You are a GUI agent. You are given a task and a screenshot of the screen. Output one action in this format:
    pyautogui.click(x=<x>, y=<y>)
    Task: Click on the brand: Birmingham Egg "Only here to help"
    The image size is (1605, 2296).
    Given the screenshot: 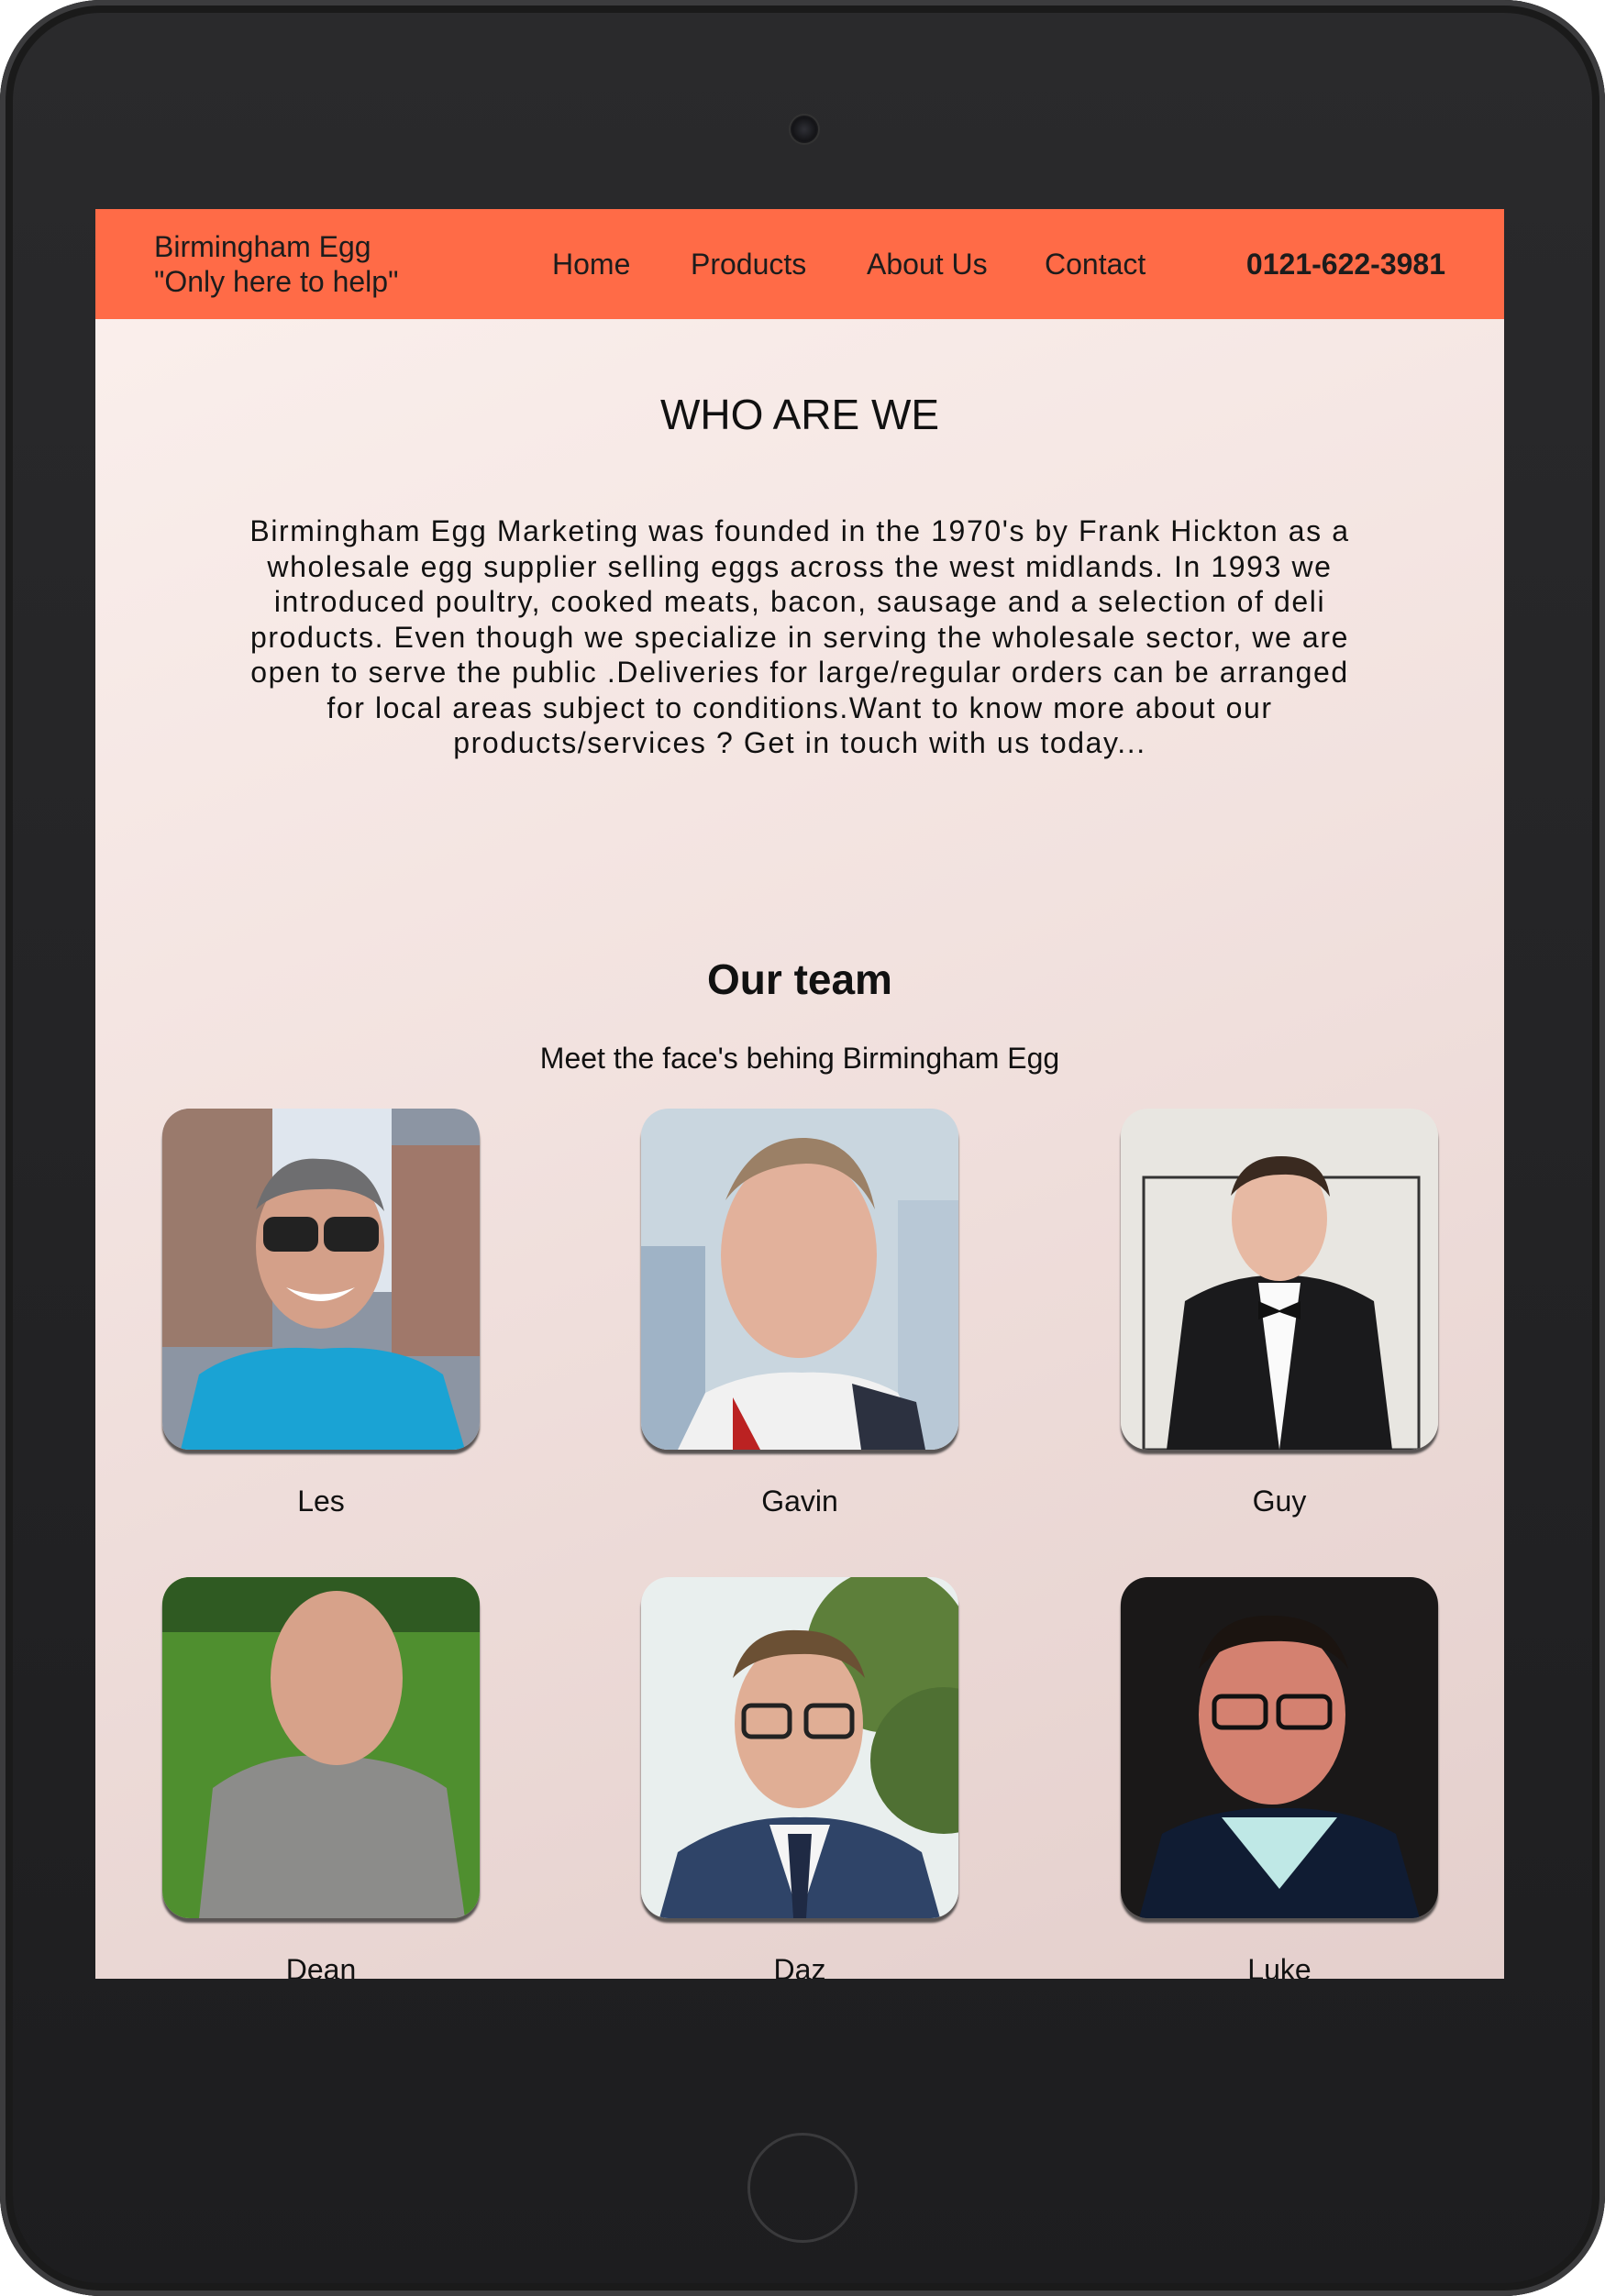 What is the action you would take?
    pyautogui.click(x=276, y=264)
    